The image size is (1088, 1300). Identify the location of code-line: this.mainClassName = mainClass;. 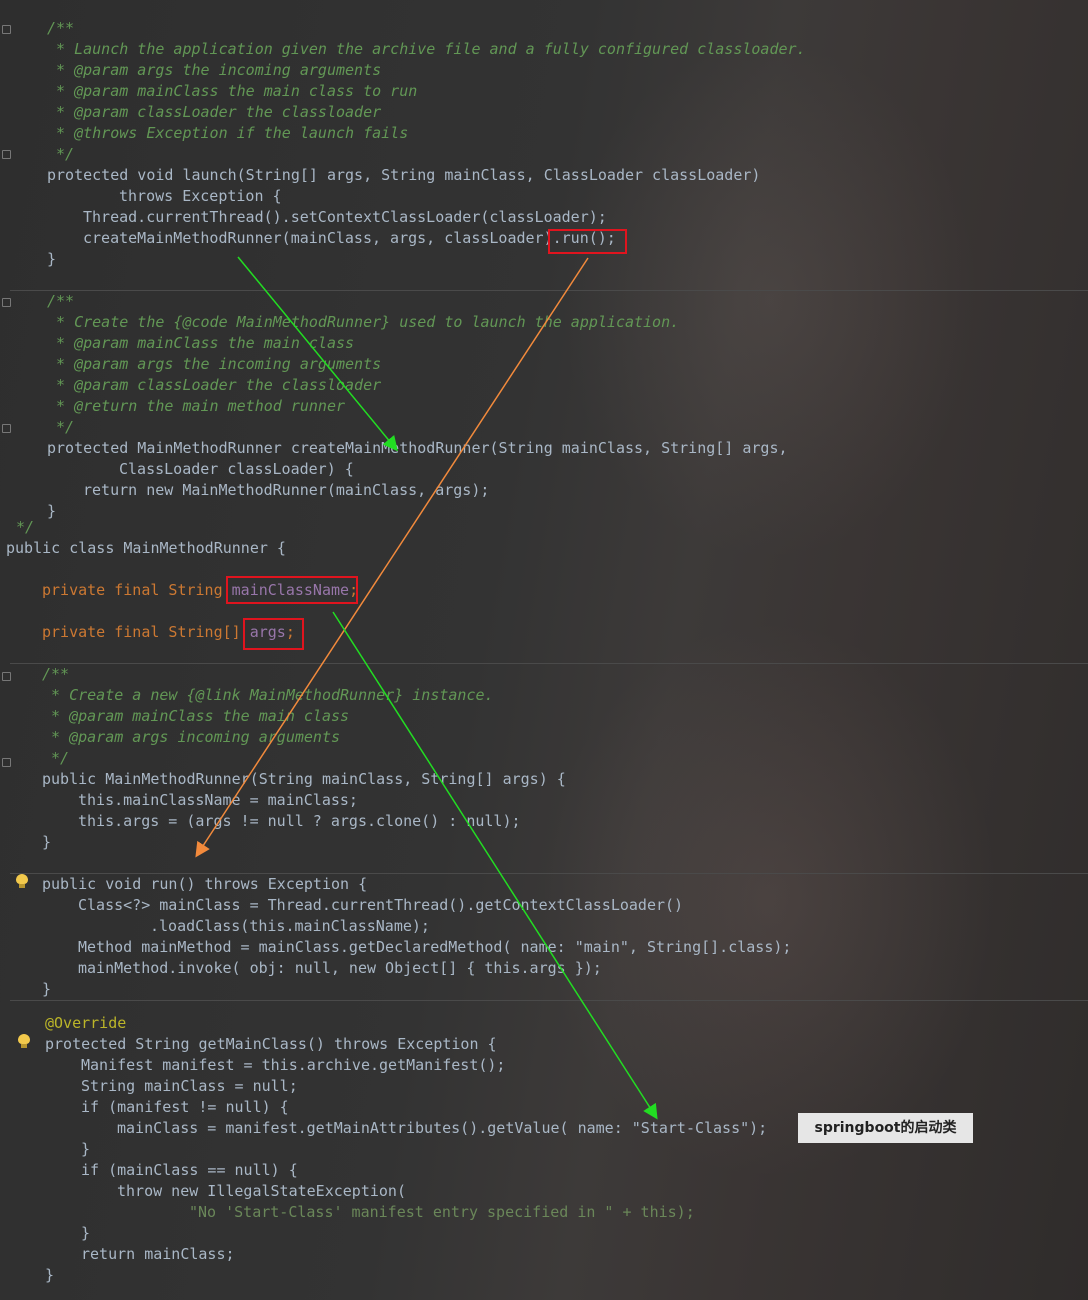
(218, 800).